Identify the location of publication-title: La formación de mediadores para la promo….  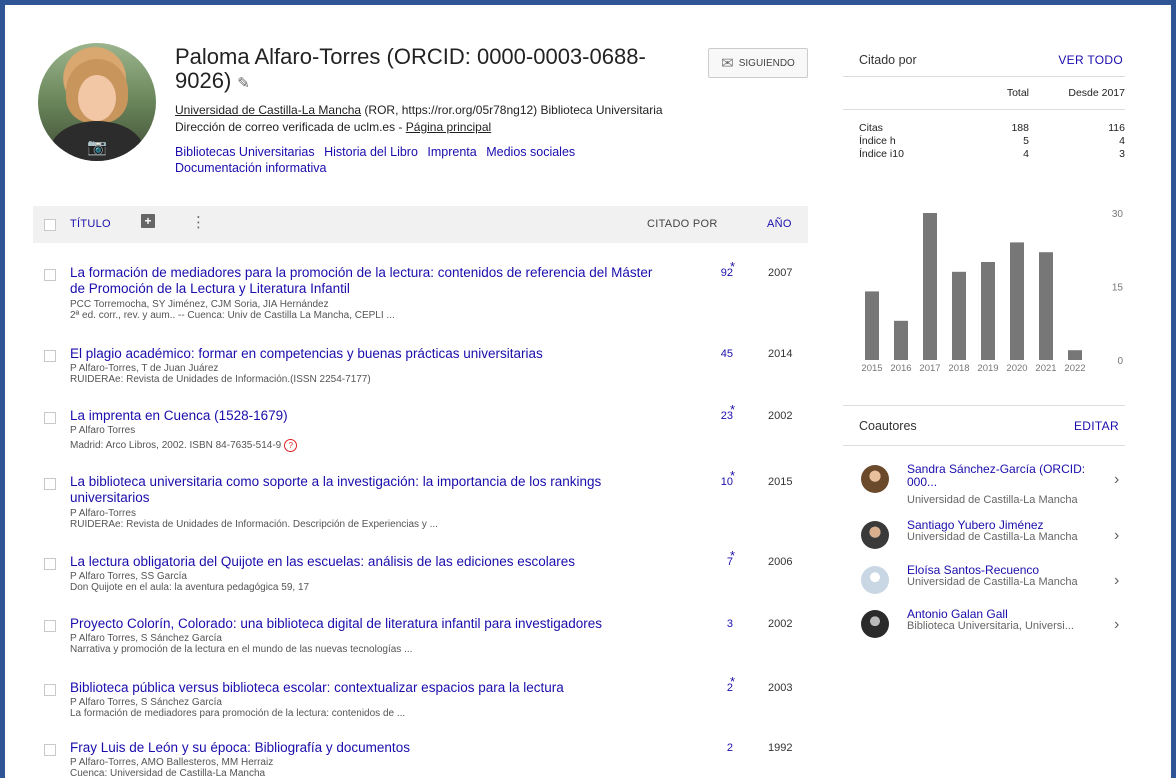
(370, 281).